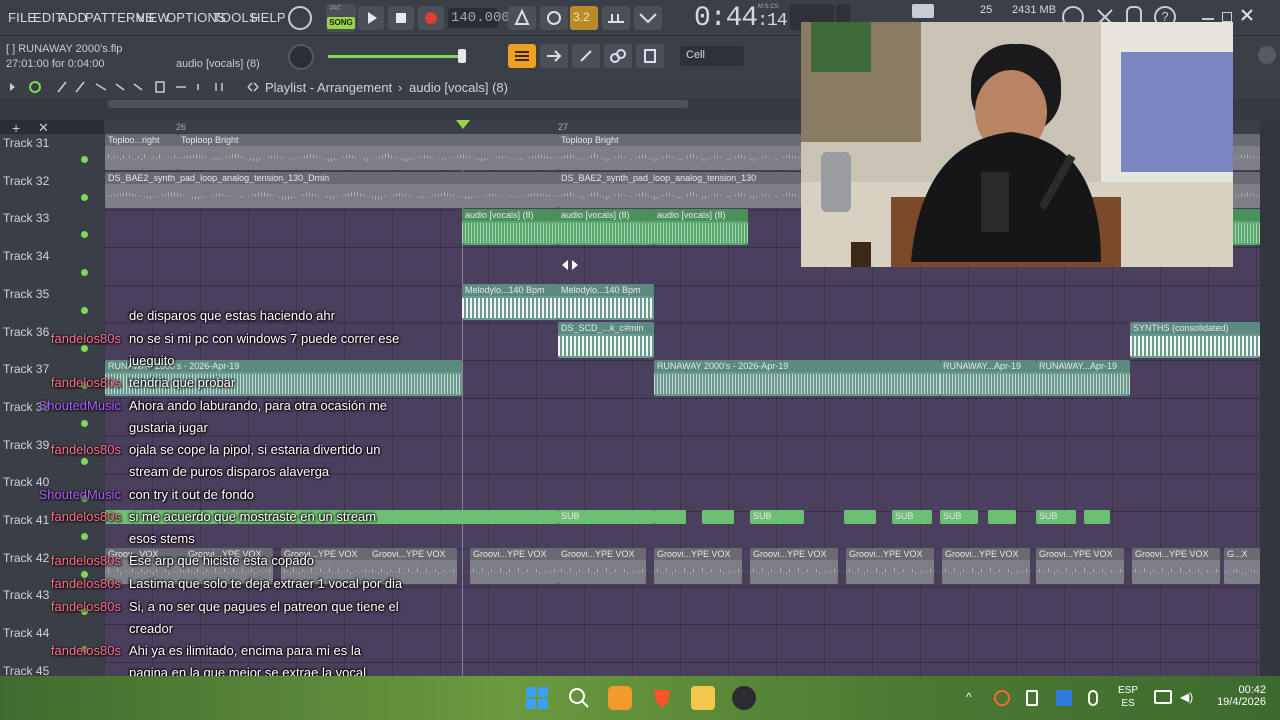 This screenshot has height=720, width=1280. What do you see at coordinates (648, 18) in the screenshot?
I see `blend-notes-button` at bounding box center [648, 18].